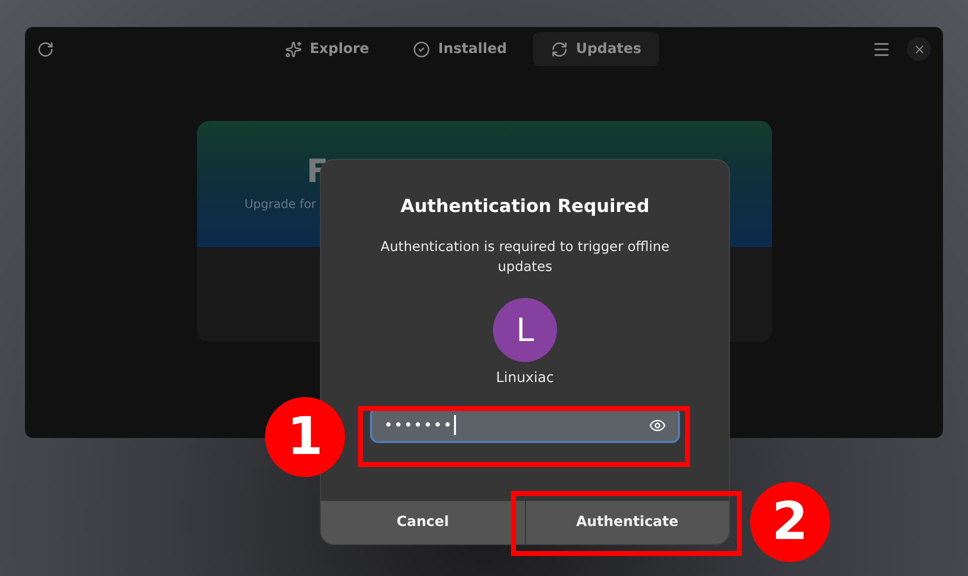  I want to click on tab: Installed, so click(460, 49).